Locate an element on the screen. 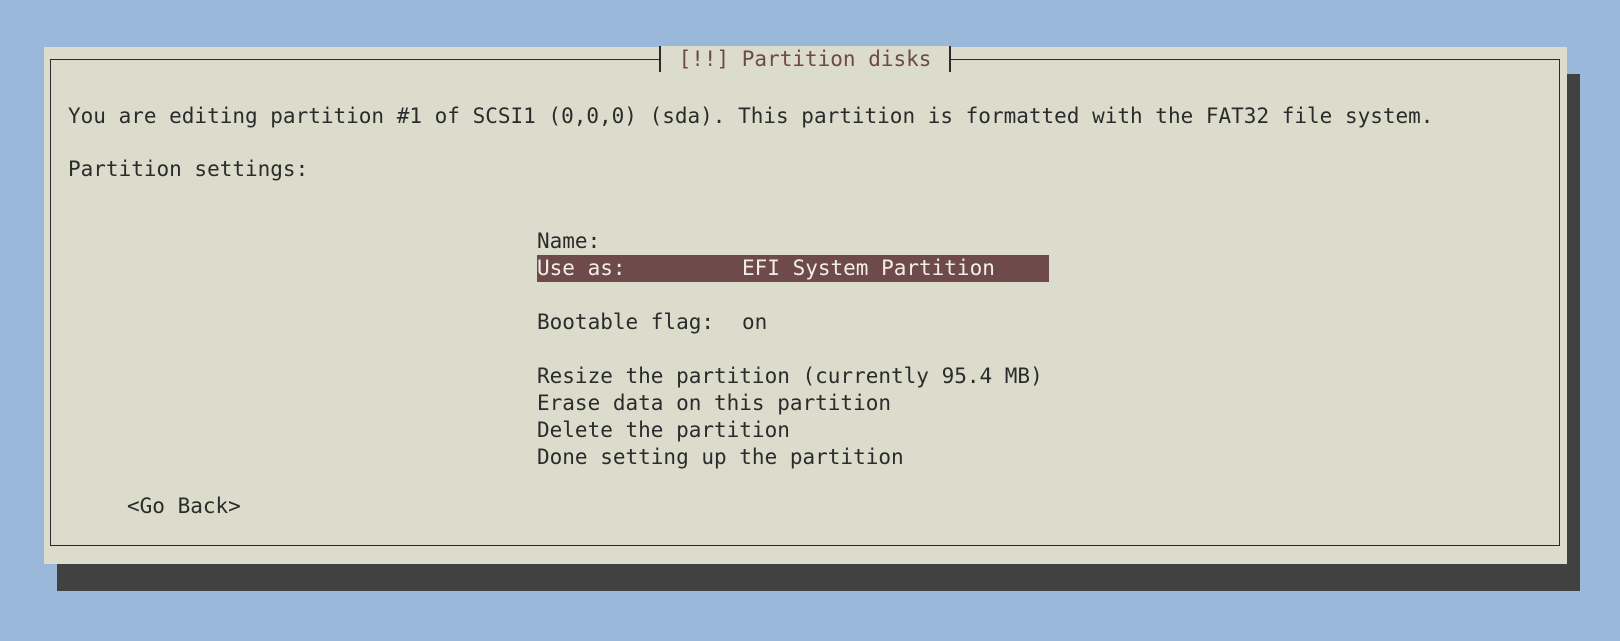 The width and height of the screenshot is (1620, 641). menu-item-name: Name: is located at coordinates (793, 241).